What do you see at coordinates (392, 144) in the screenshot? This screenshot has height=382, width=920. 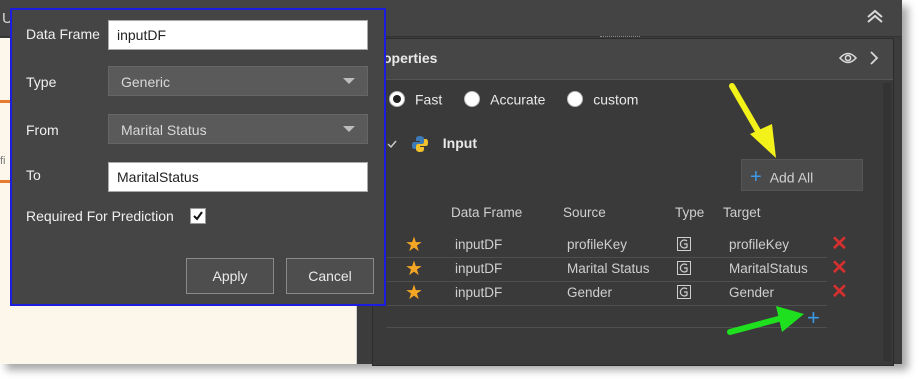 I see `expand-check-icon` at bounding box center [392, 144].